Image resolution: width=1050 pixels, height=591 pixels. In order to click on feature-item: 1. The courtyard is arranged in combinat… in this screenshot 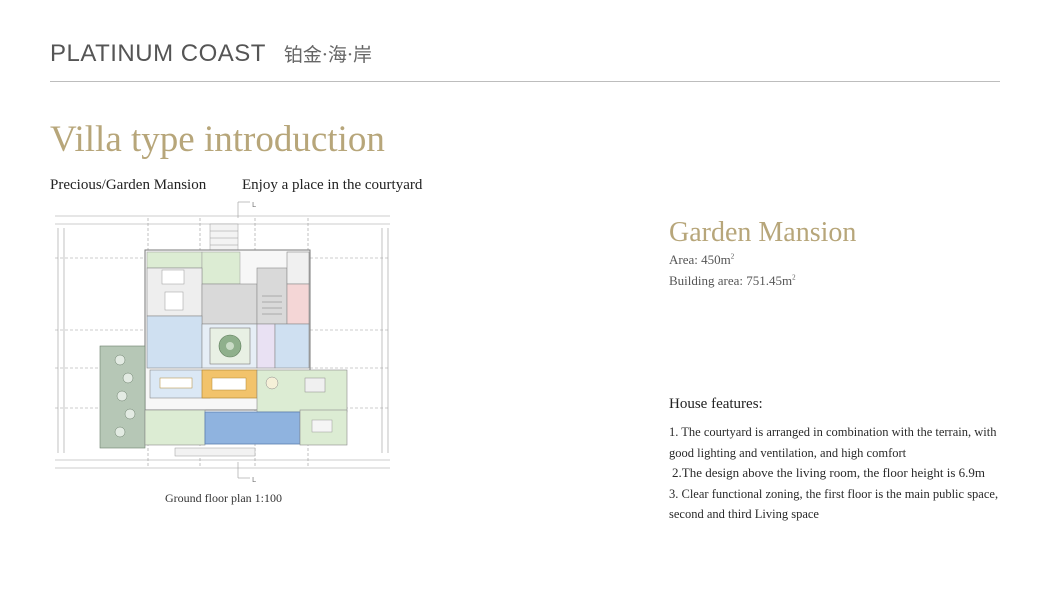, I will do `click(833, 442)`.